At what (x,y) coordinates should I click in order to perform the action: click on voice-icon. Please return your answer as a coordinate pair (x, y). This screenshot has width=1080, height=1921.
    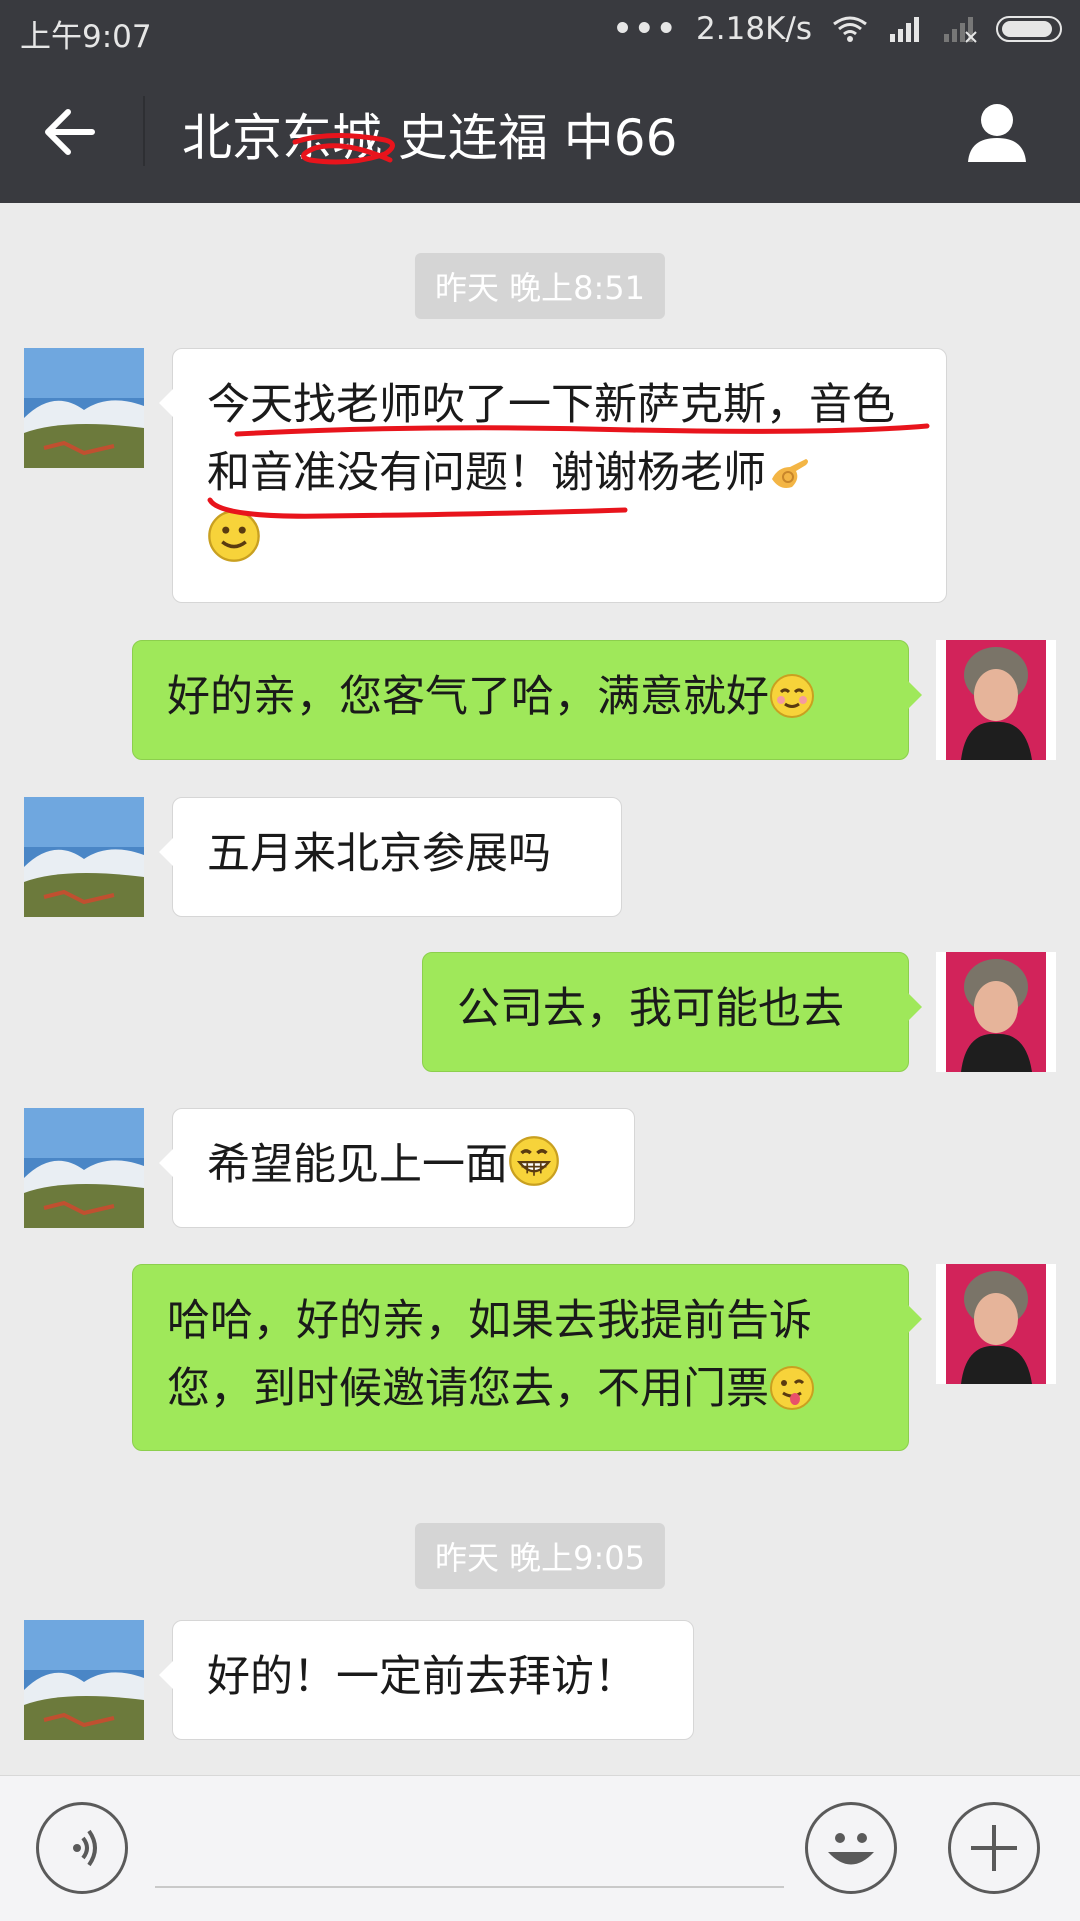
    Looking at the image, I should click on (85, 1848).